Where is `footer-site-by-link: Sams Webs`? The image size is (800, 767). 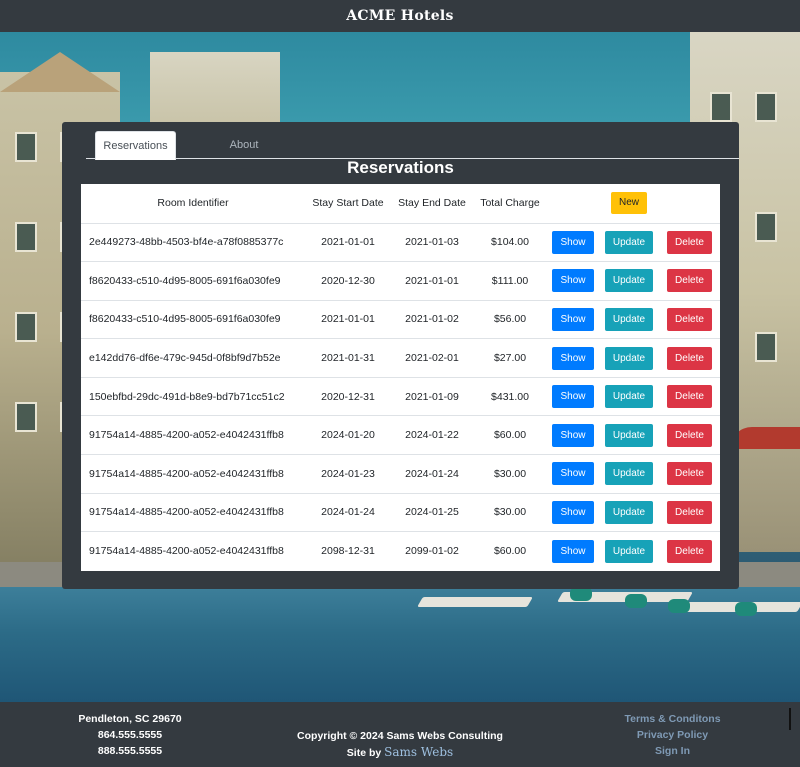 footer-site-by-link: Sams Webs is located at coordinates (418, 752).